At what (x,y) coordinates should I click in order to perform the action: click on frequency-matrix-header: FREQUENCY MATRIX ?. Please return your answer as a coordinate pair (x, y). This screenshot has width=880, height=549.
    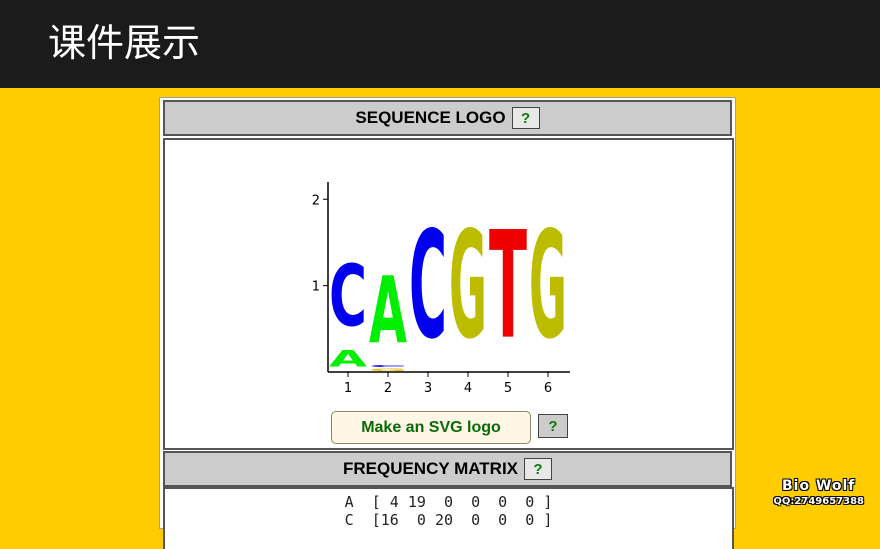
    Looking at the image, I should click on (447, 469).